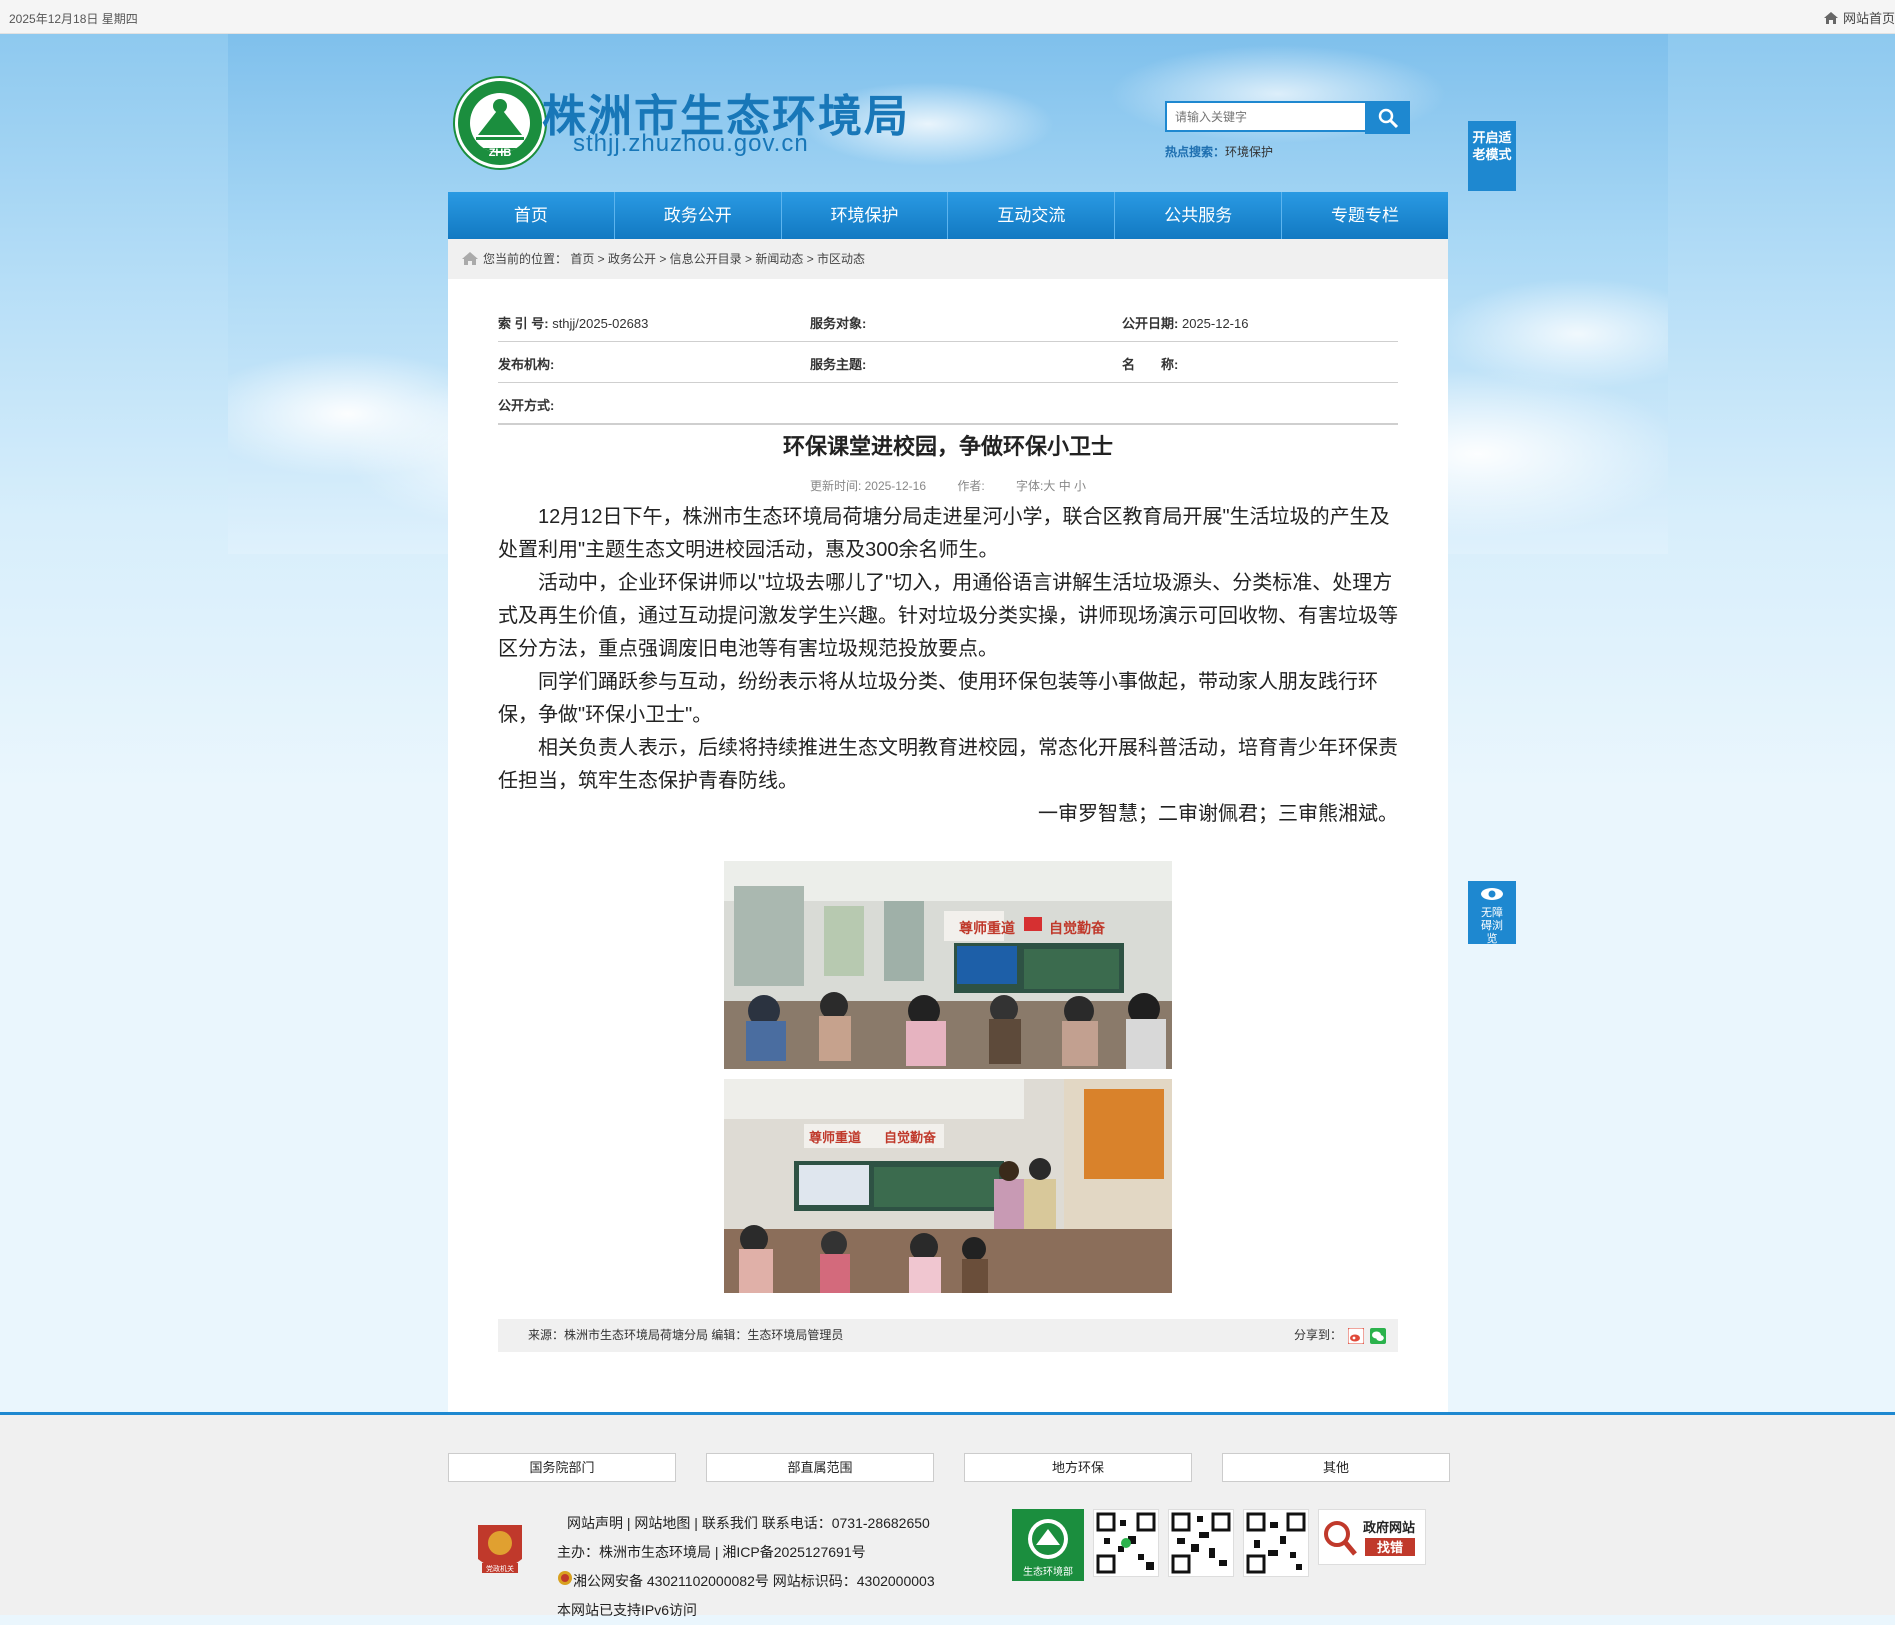  What do you see at coordinates (838, 323) in the screenshot?
I see `service-target-label: 服务对象:` at bounding box center [838, 323].